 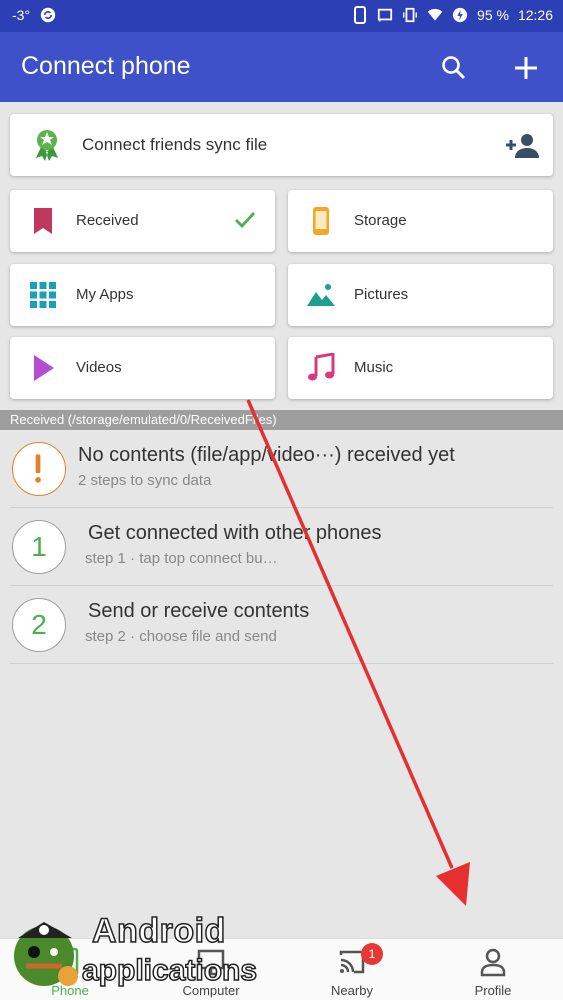 What do you see at coordinates (105, 294) in the screenshot?
I see `tile-label: My Apps` at bounding box center [105, 294].